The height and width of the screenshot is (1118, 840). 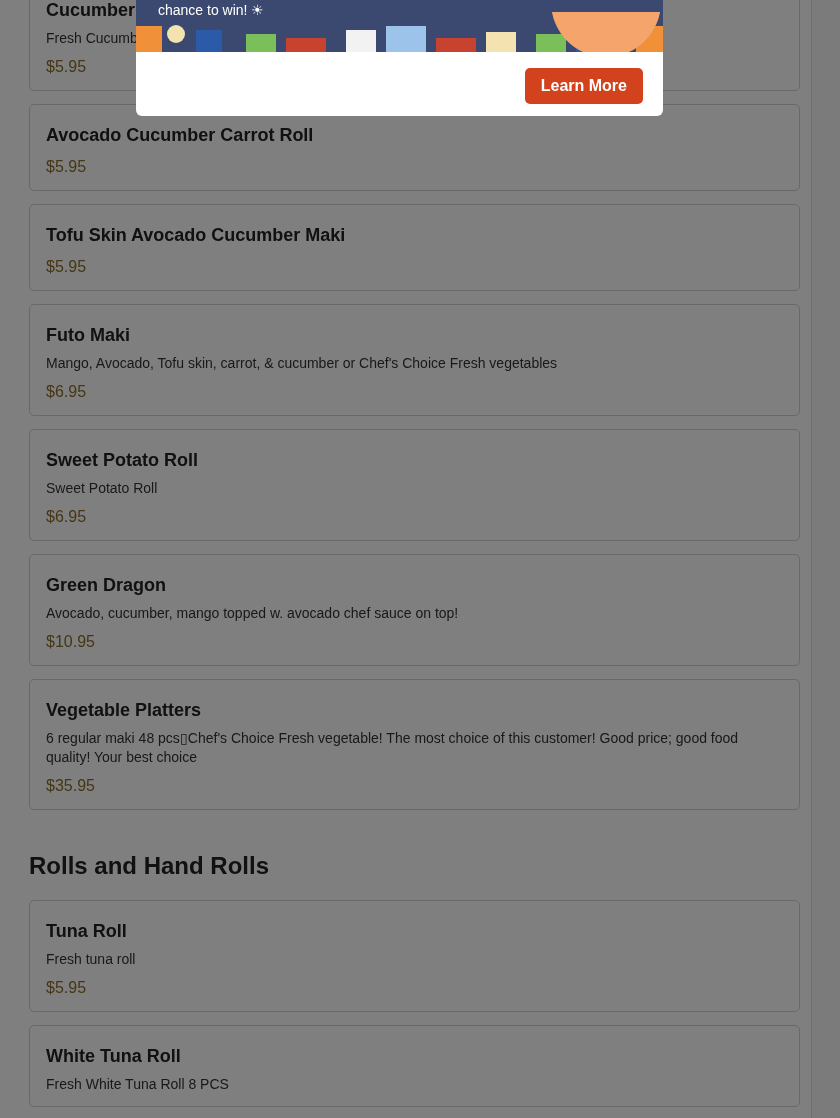 What do you see at coordinates (137, 1084) in the screenshot?
I see `item-description: Fresh White Tuna Roll 8 PCS` at bounding box center [137, 1084].